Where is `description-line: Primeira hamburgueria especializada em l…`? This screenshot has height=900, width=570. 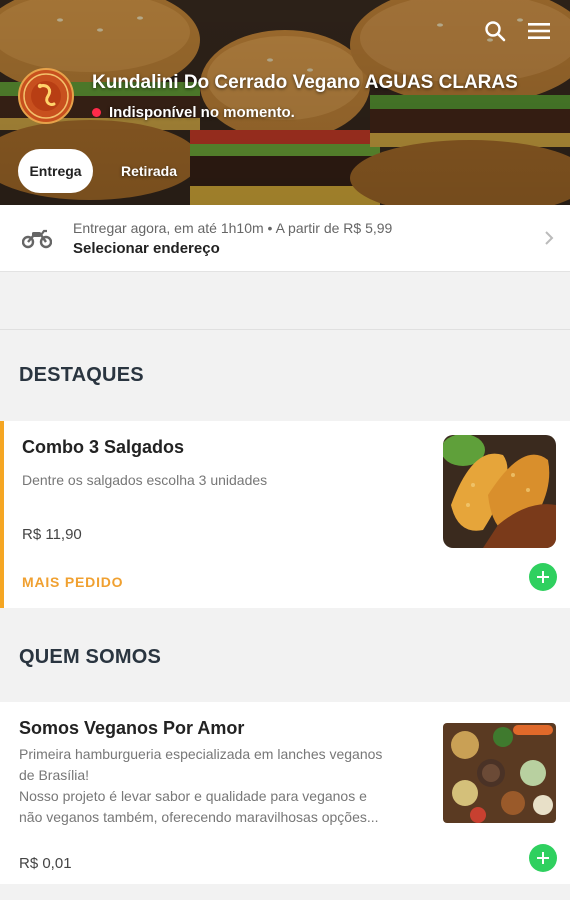
description-line: Primeira hamburgueria especializada em l… is located at coordinates (201, 754).